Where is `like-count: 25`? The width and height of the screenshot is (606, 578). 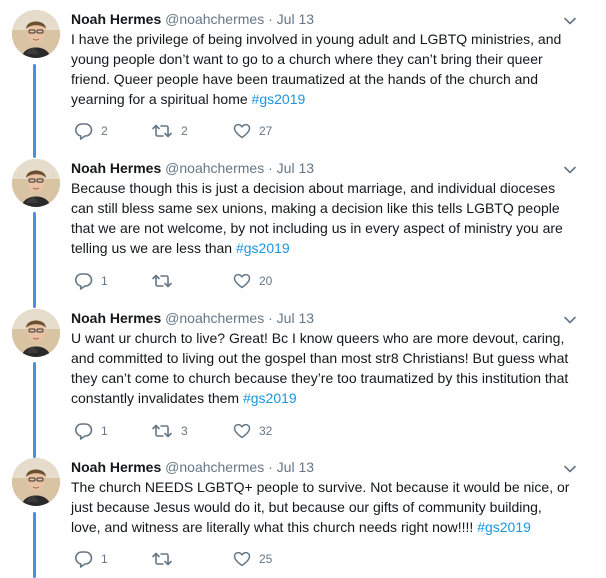
like-count: 25 is located at coordinates (266, 559).